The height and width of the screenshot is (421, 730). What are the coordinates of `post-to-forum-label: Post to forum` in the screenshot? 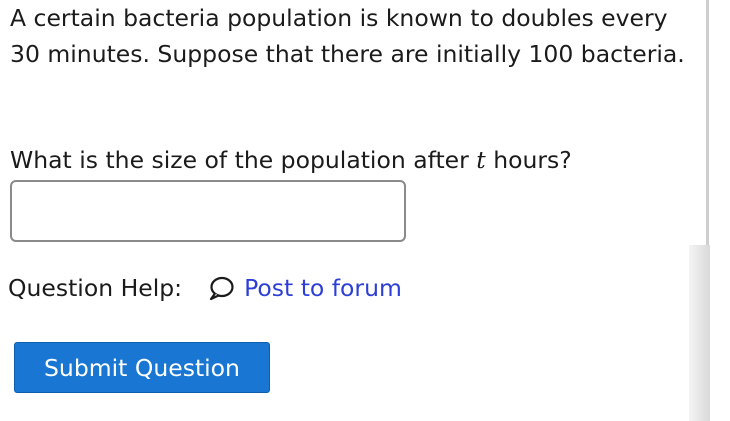 It's located at (323, 288).